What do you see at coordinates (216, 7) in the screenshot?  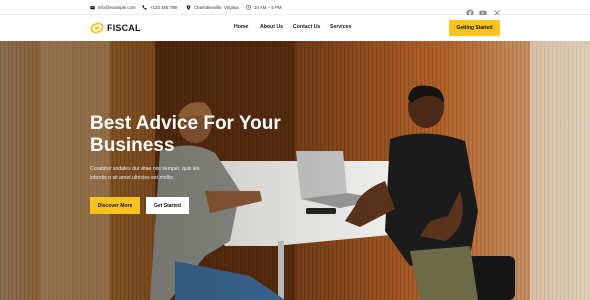 I see `location-text: Charlottesville, Virginia` at bounding box center [216, 7].